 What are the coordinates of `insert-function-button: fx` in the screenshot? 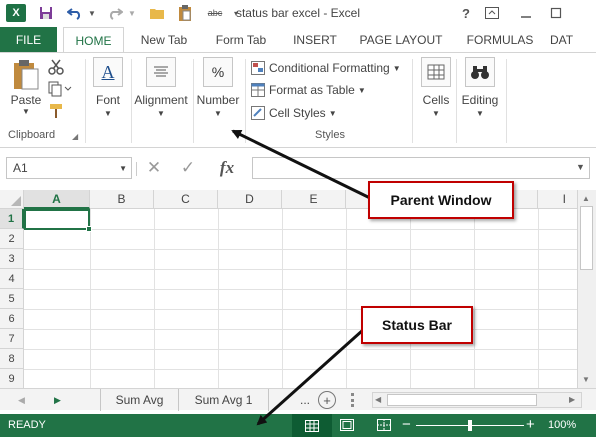 It's located at (227, 168).